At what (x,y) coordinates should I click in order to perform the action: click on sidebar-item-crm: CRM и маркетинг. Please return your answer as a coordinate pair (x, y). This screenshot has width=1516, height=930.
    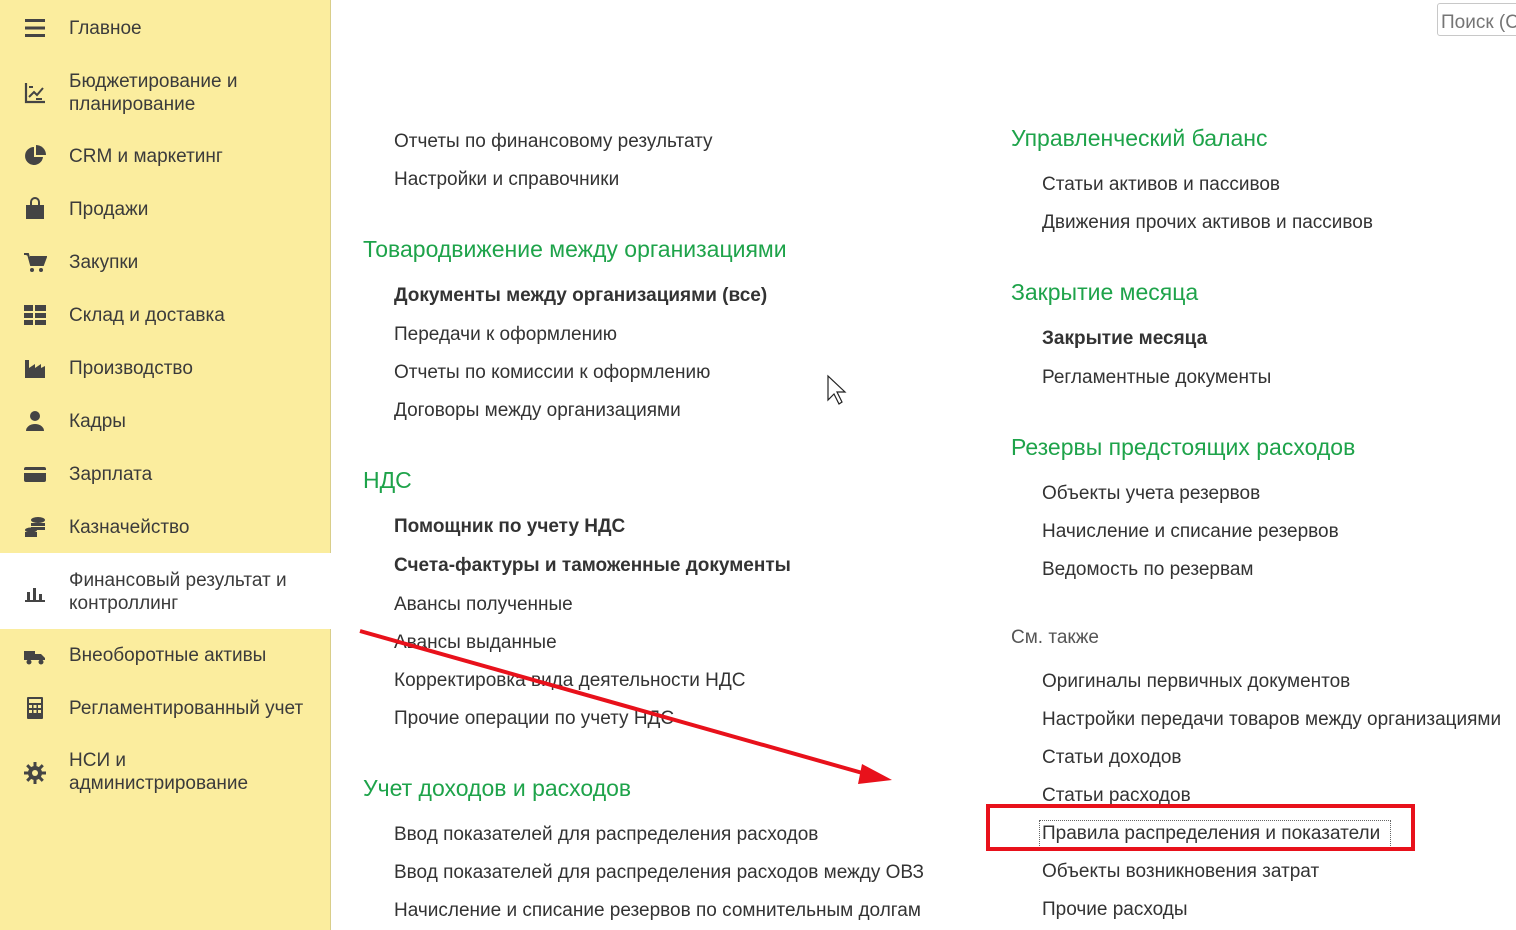
    Looking at the image, I should click on (165, 156).